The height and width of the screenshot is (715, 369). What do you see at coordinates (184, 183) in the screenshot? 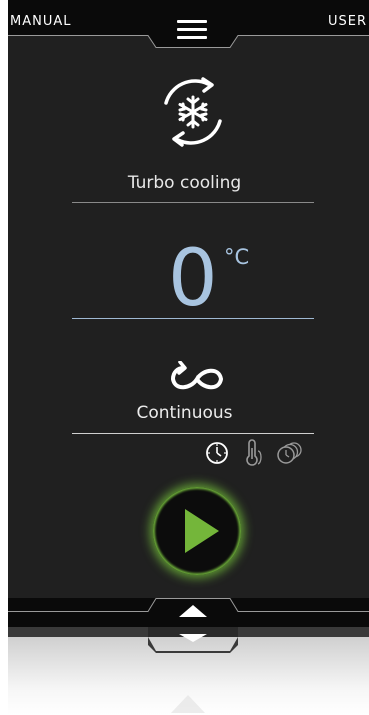
I see `mode-label: Turbo cooling` at bounding box center [184, 183].